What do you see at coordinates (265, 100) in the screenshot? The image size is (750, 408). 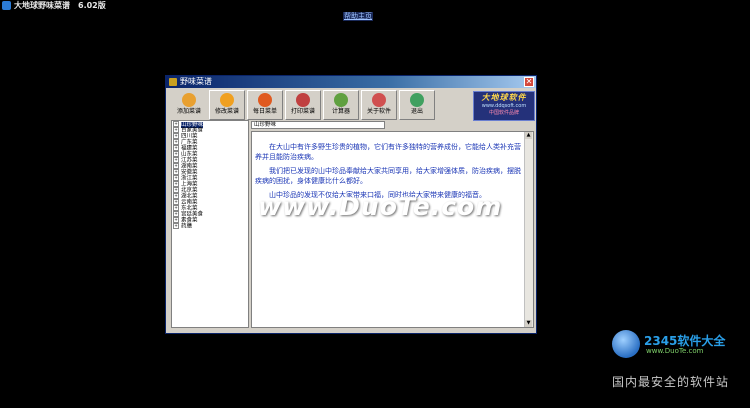 I see `daily-menu-icon` at bounding box center [265, 100].